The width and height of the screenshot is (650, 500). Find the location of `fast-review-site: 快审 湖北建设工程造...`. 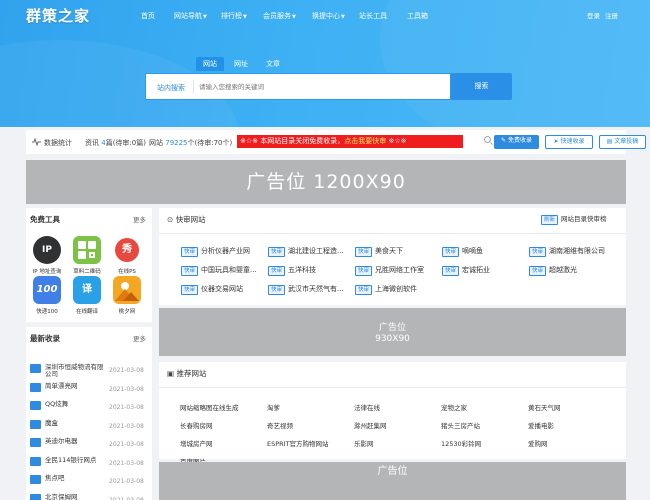

fast-review-site: 快审 湖北建设工程造... is located at coordinates (306, 251).